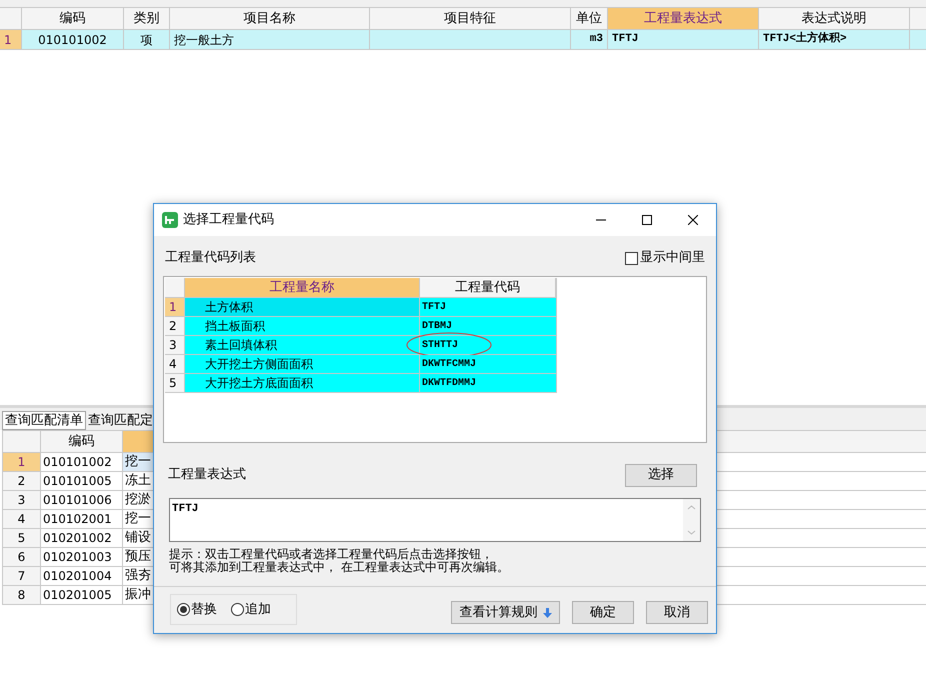  Describe the element at coordinates (440, 345) in the screenshot. I see `table-cell-text: STHTTJ` at that location.